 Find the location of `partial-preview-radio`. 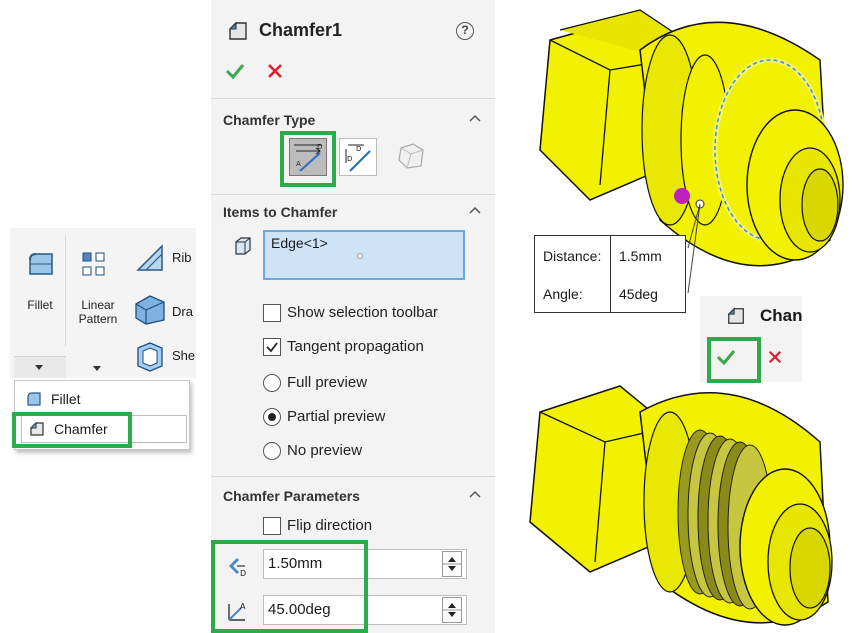

partial-preview-radio is located at coordinates (272, 417).